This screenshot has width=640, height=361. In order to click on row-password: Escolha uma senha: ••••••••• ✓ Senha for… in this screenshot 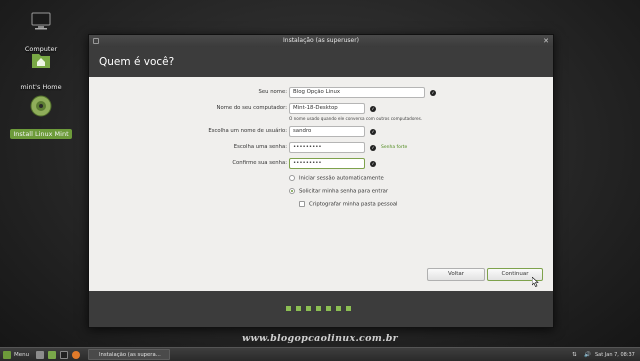, I will do `click(322, 147)`.